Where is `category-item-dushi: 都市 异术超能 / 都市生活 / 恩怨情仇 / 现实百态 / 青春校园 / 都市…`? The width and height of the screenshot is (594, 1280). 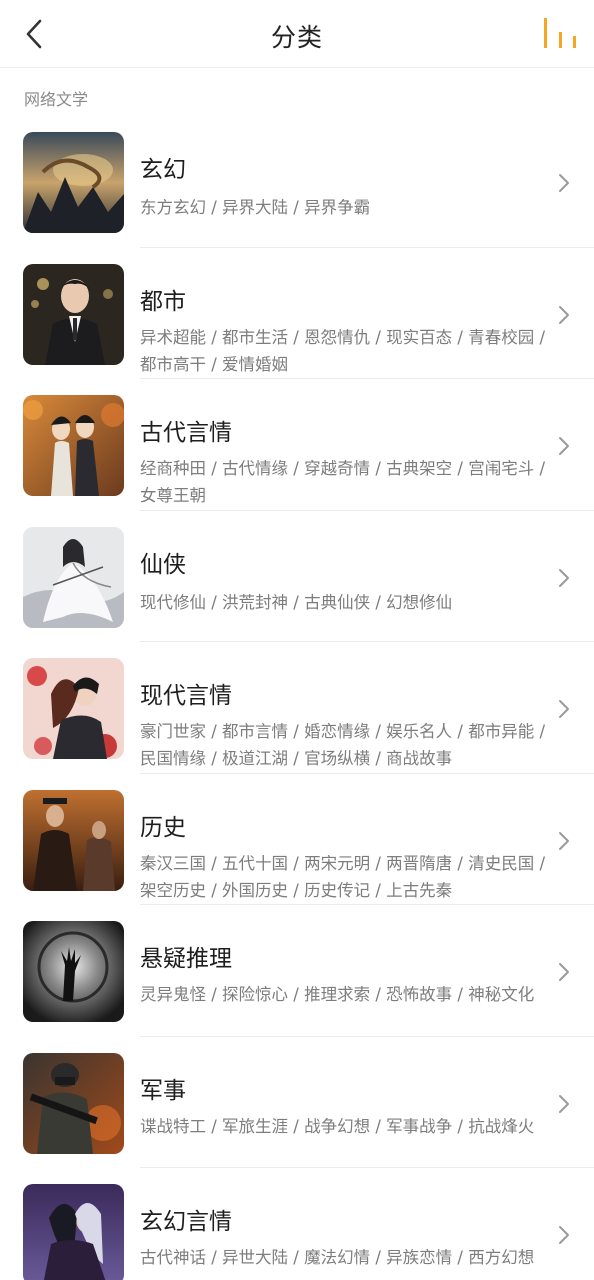
category-item-dushi: 都市 异术超能 / 都市生活 / 恩怨情仇 / 现实百态 / 青春校园 / 都市… is located at coordinates (297, 313).